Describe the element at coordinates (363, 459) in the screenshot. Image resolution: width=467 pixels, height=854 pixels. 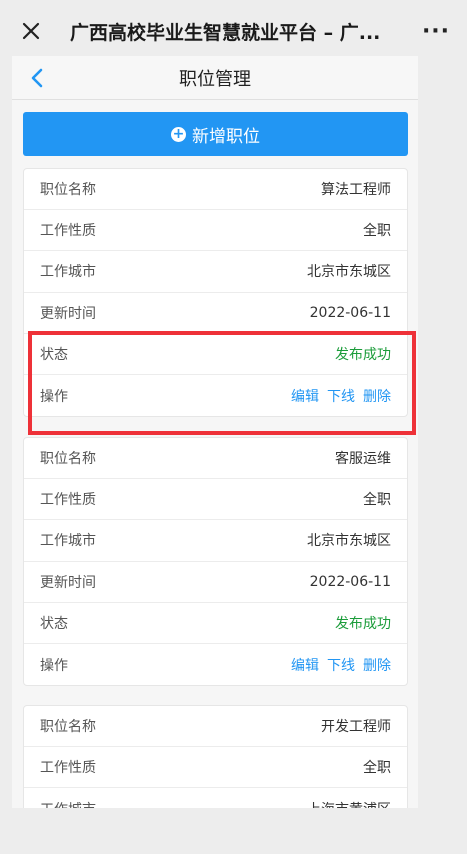
I see `job-name-value: 客服运维` at that location.